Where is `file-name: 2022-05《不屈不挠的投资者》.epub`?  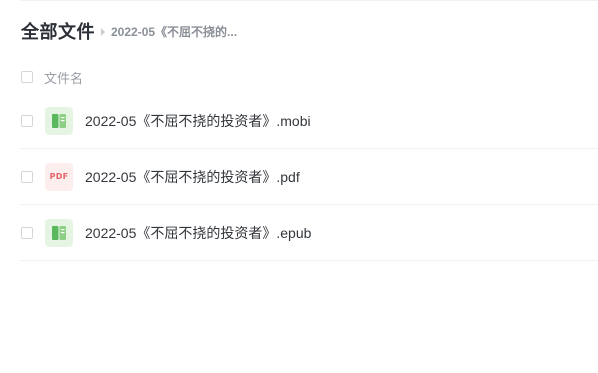 file-name: 2022-05《不屈不挠的投资者》.epub is located at coordinates (198, 233).